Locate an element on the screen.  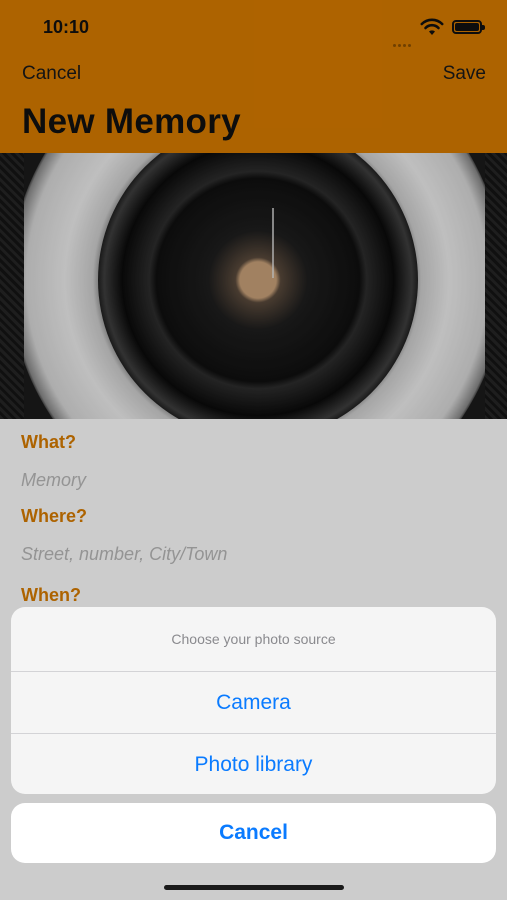
action-sheet-title: Choose your photo source is located at coordinates (253, 639).